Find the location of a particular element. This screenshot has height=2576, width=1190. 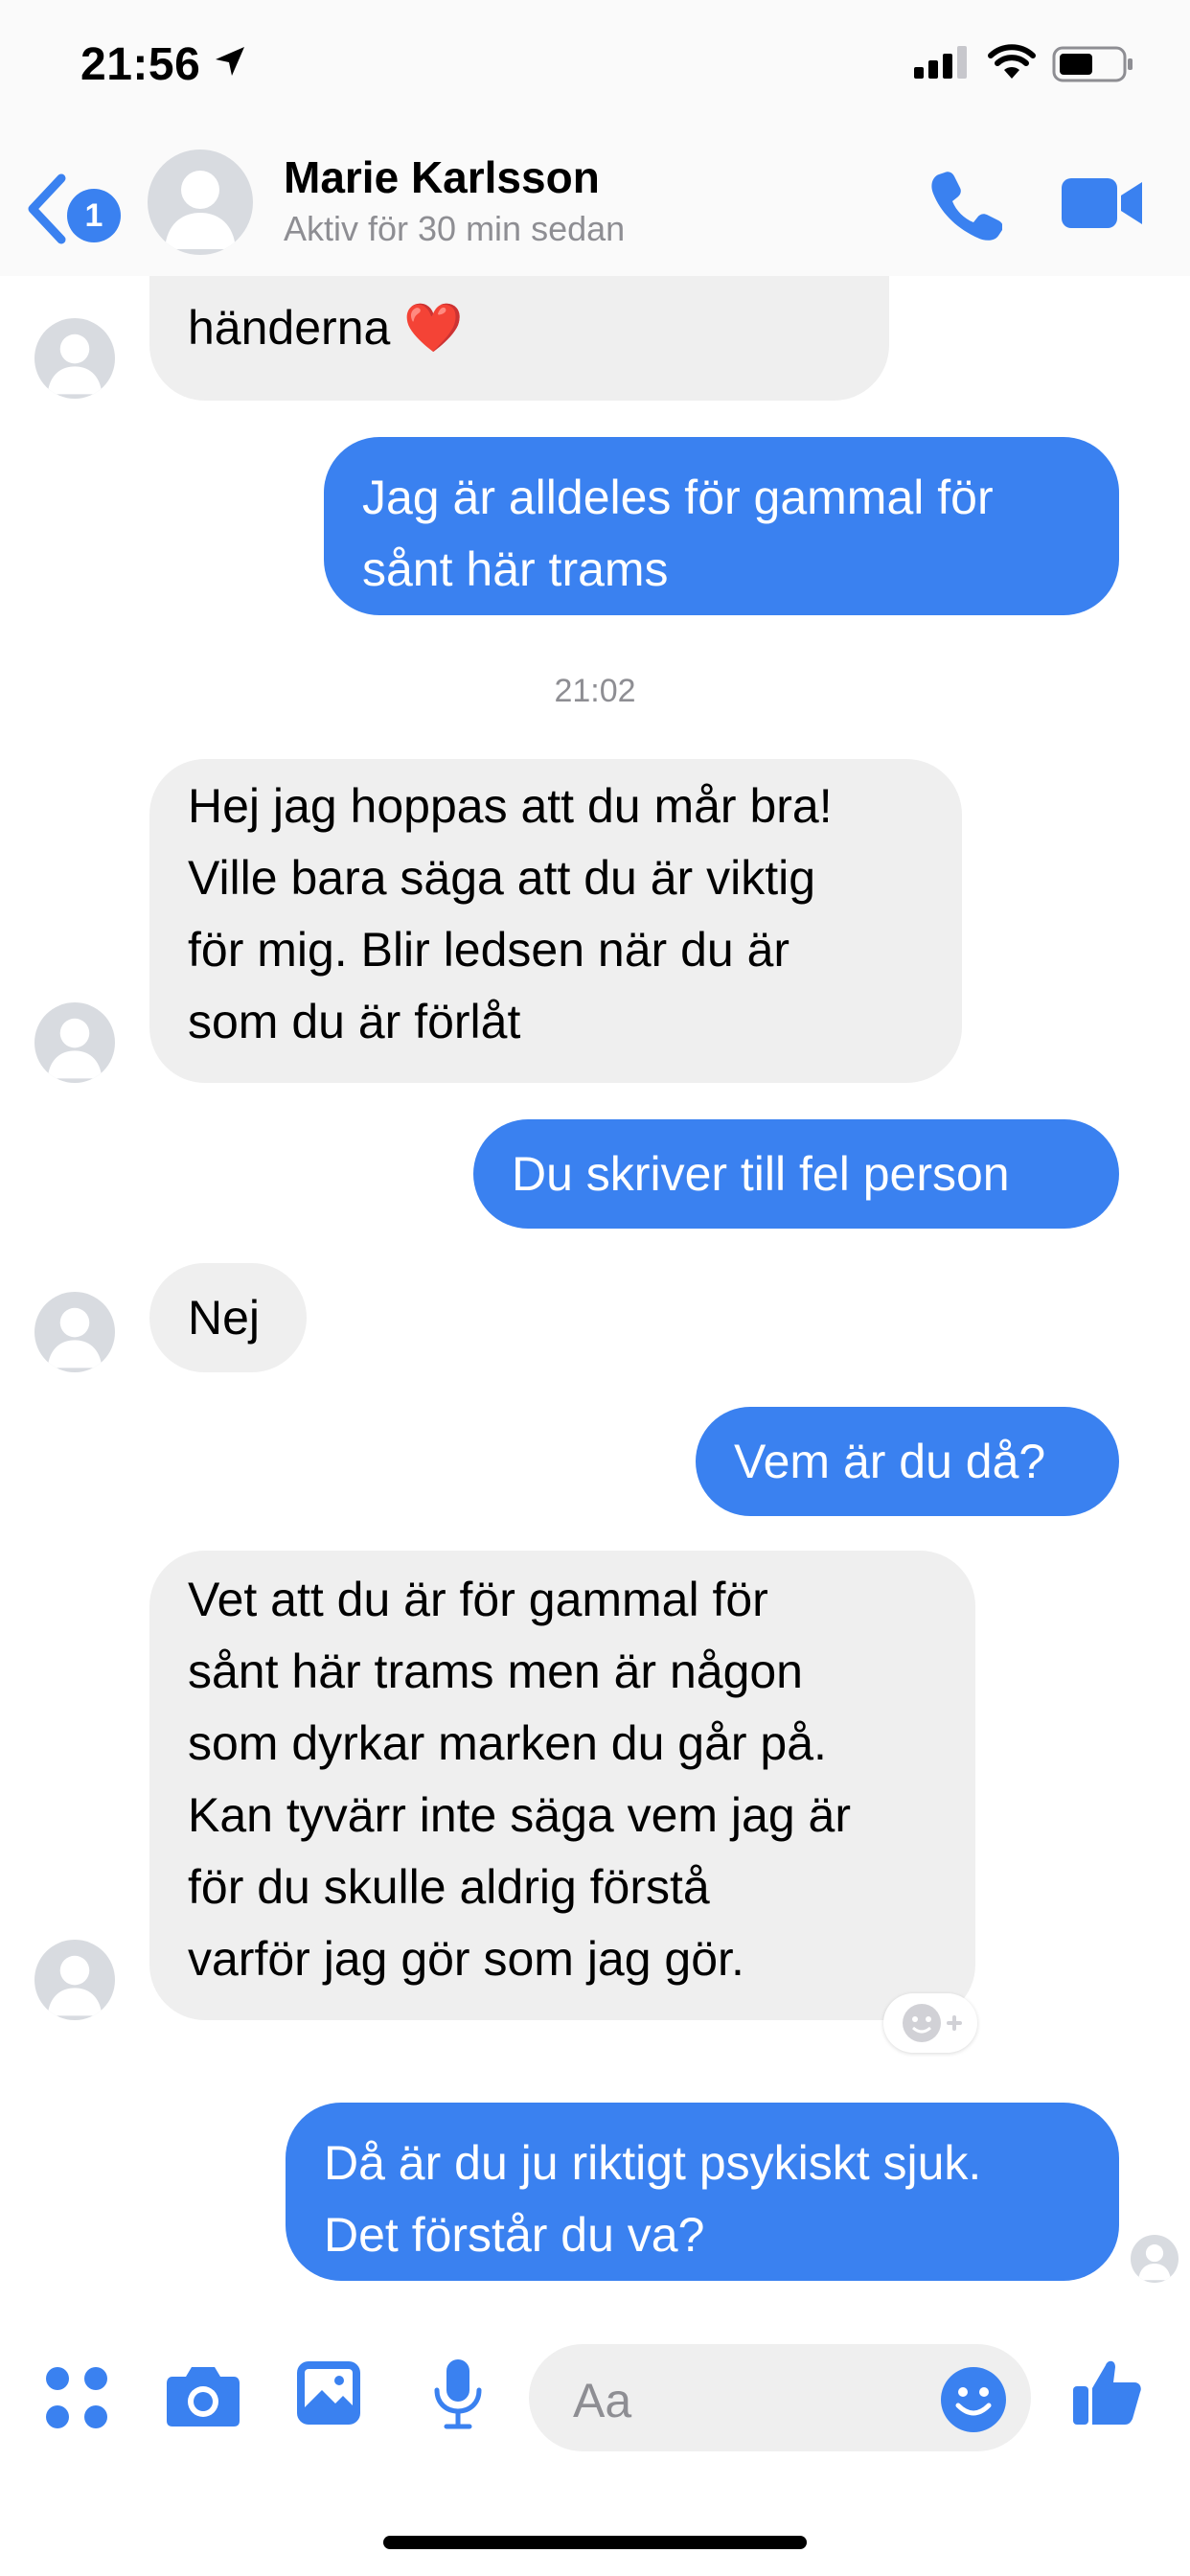

message-composer: Aa is located at coordinates (595, 2405).